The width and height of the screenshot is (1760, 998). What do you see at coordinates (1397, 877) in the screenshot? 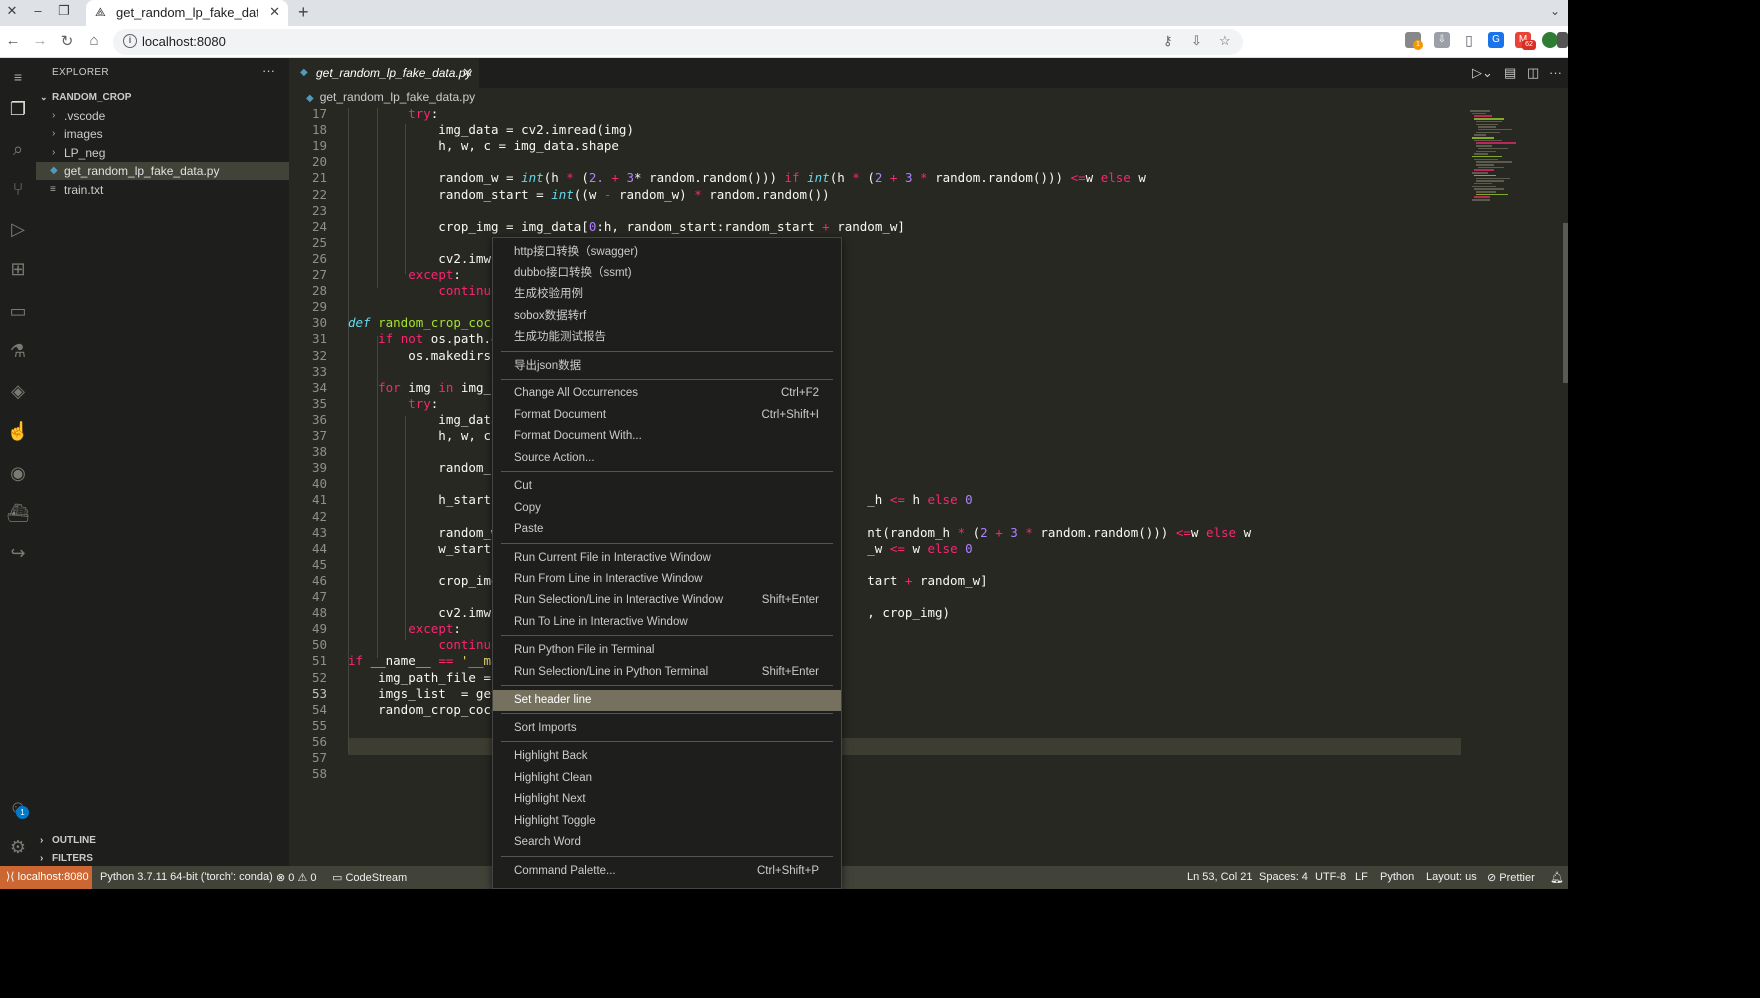
I see `language-mode: Python` at bounding box center [1397, 877].